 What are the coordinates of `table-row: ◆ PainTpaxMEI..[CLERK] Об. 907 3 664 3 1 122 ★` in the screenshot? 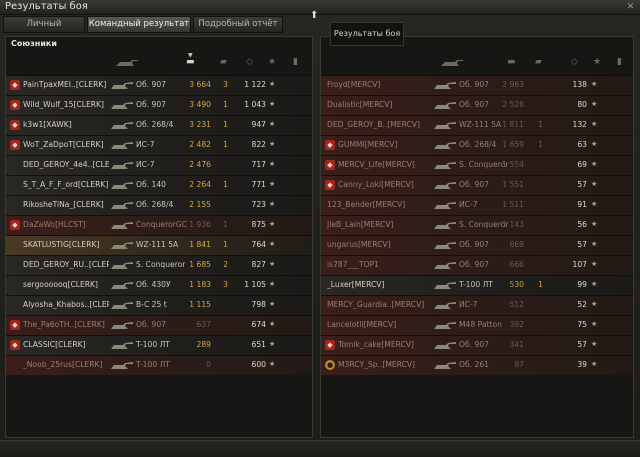 It's located at (159, 85).